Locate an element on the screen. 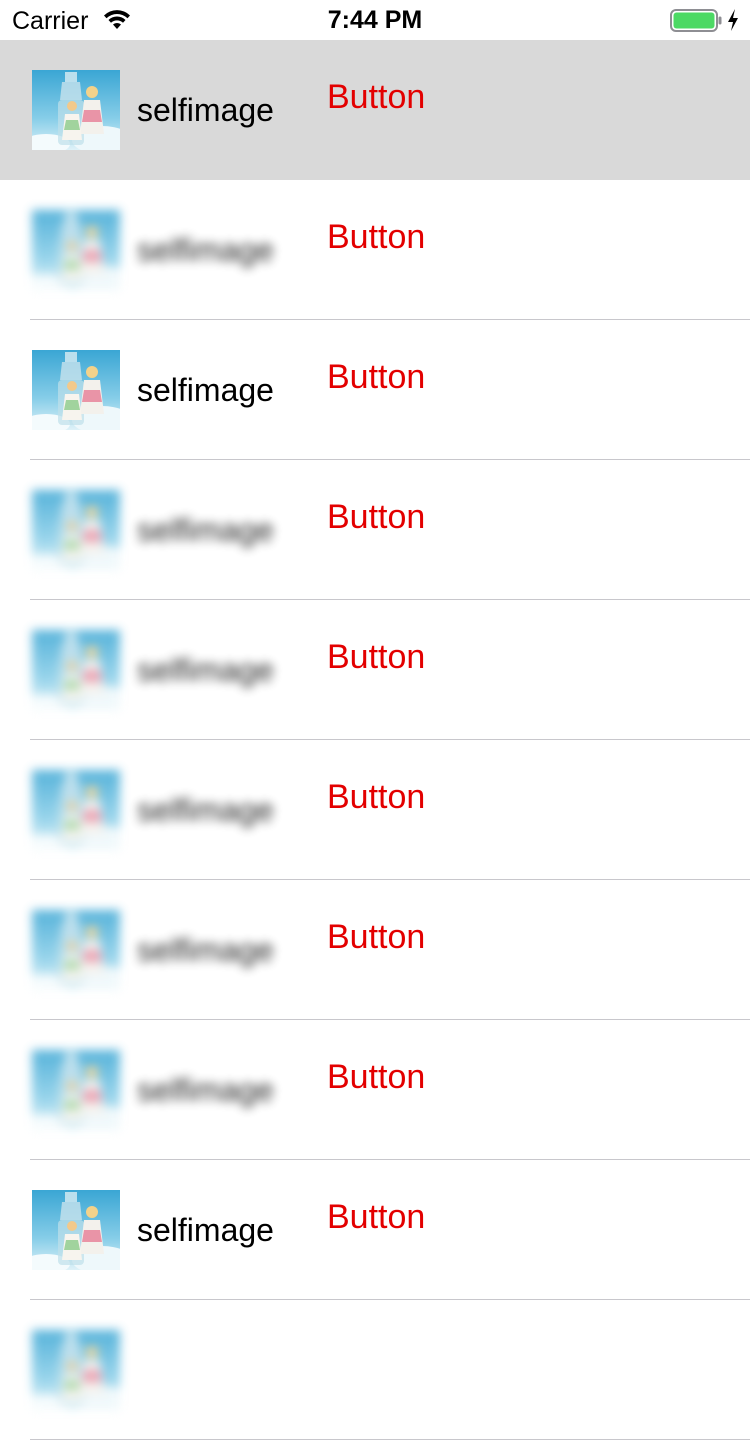 This screenshot has height=1440, width=750. table-row-3: selfimage Button is located at coordinates (375, 390).